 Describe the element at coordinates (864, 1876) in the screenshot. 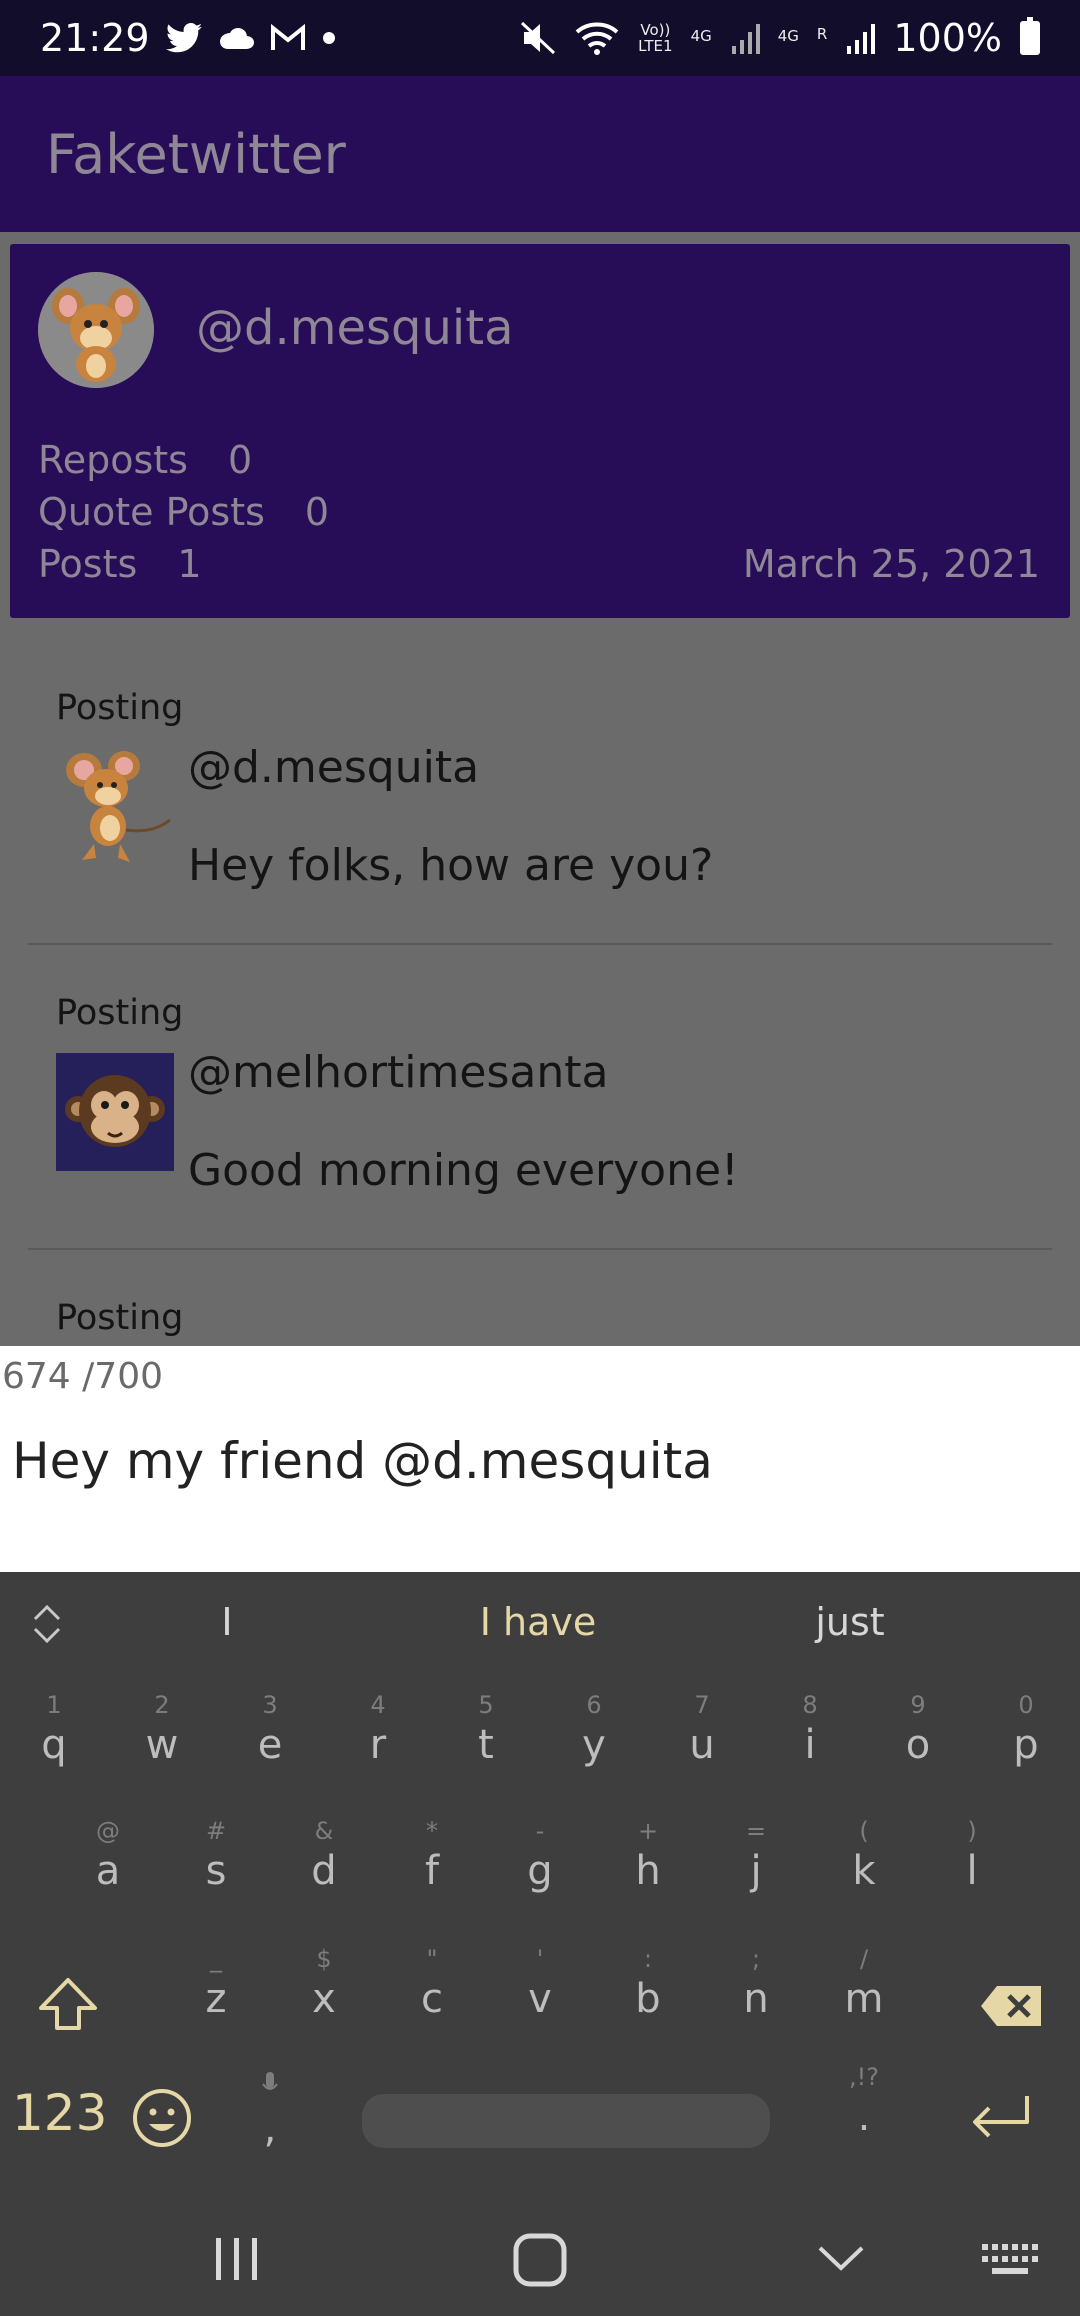

I see `key-k: (k` at that location.